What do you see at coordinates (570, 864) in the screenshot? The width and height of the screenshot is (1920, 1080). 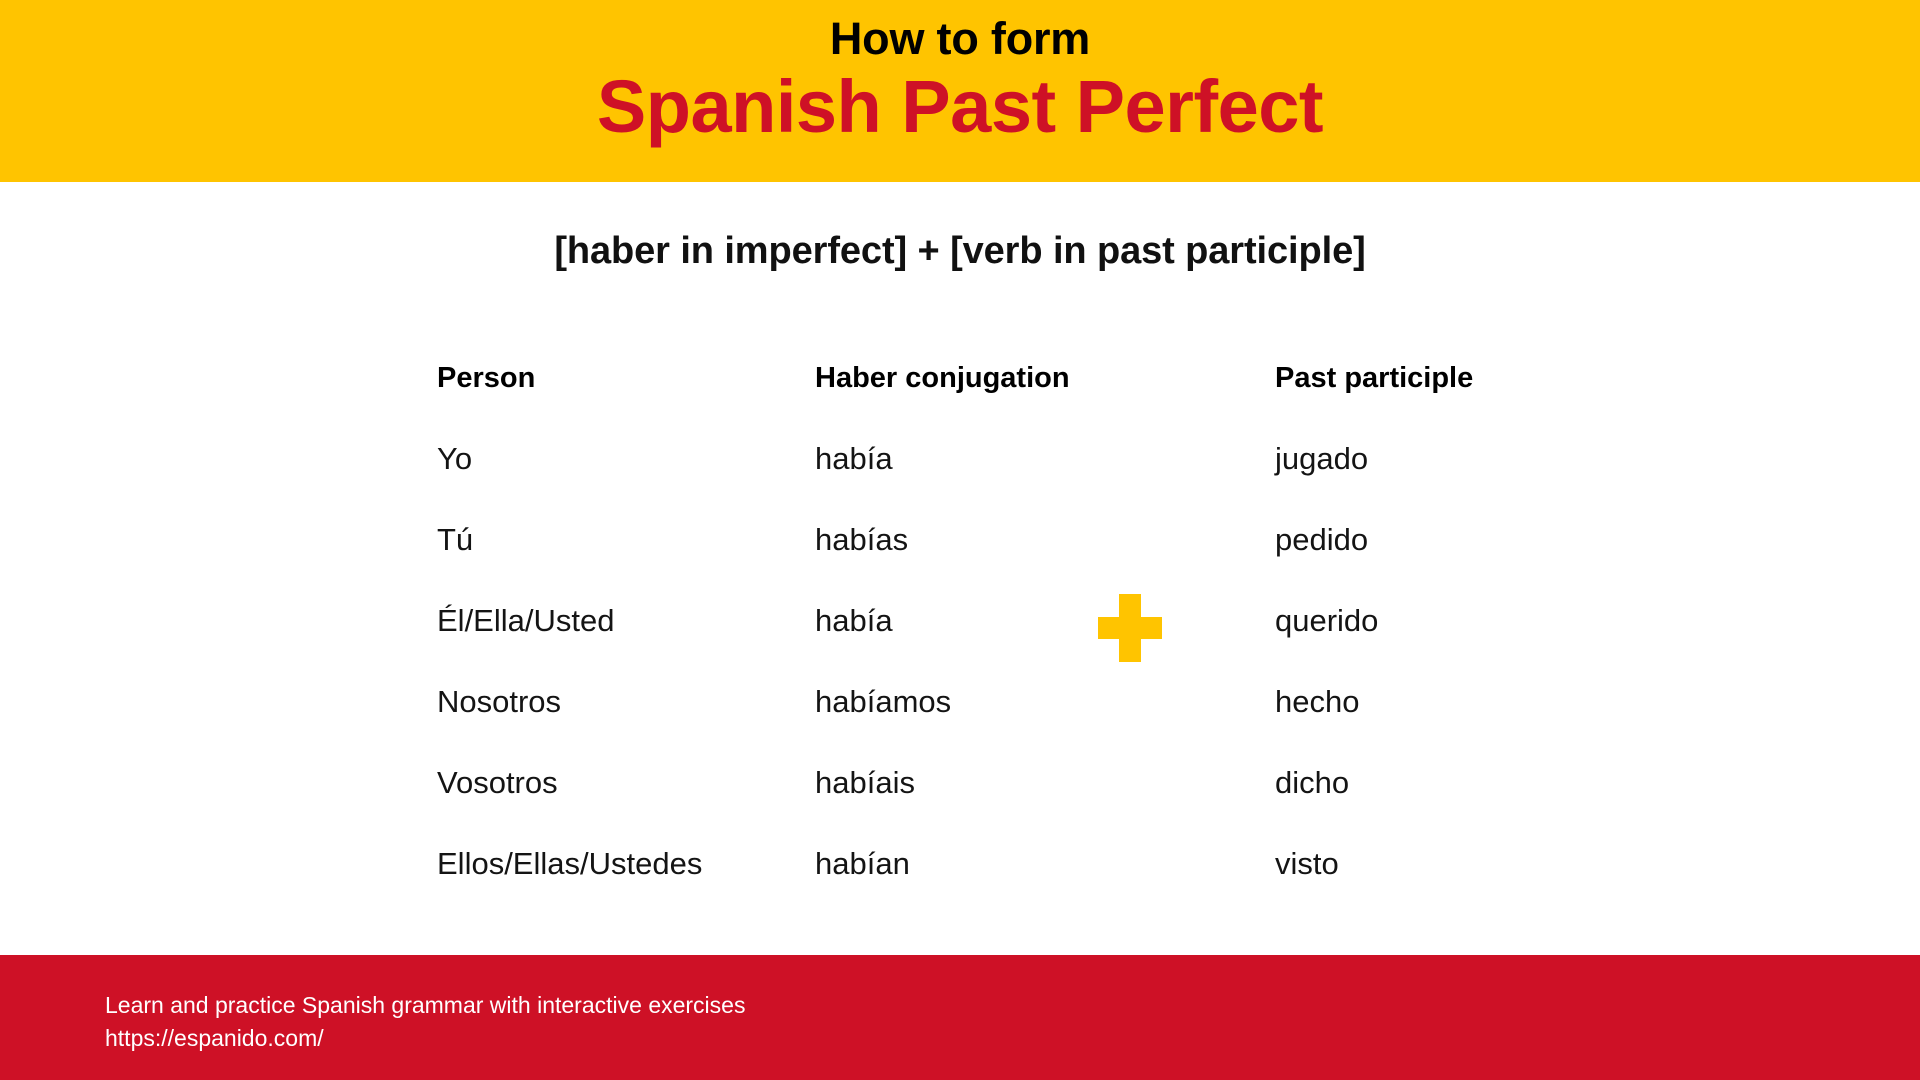 I see `cell-person: Ellos/Ellas/Ustedes` at bounding box center [570, 864].